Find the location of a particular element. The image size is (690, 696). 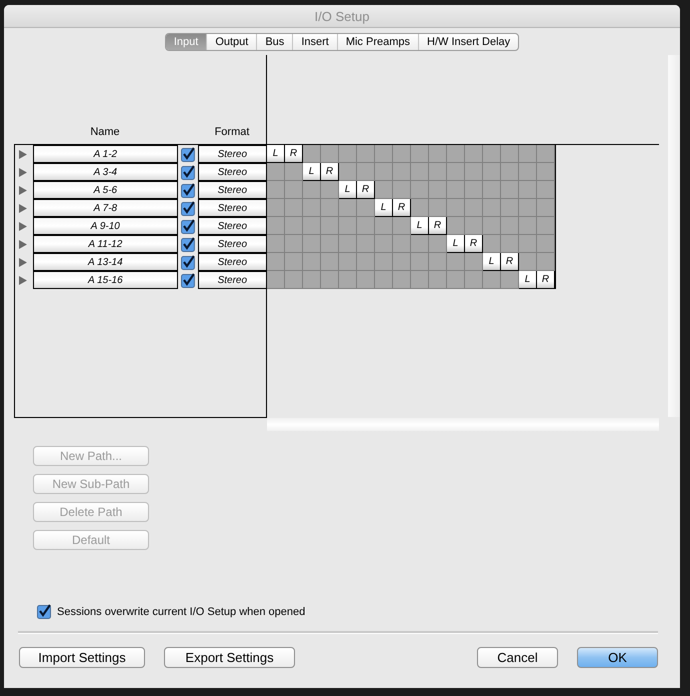

tab: Output is located at coordinates (231, 42).